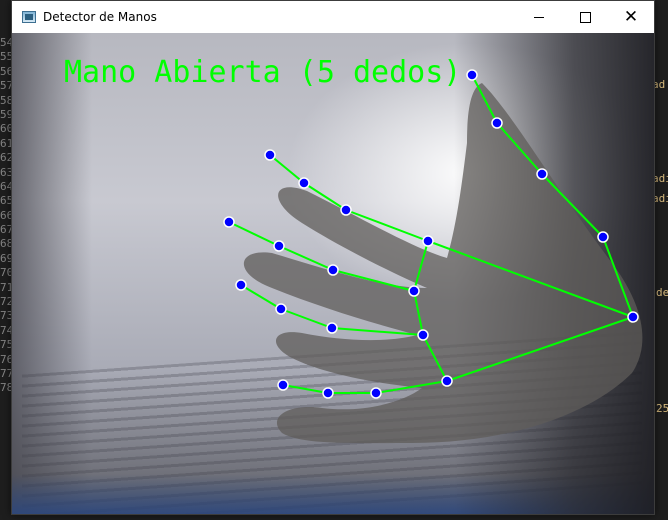 The width and height of the screenshot is (668, 520). What do you see at coordinates (29, 17) in the screenshot?
I see `window-app-icon` at bounding box center [29, 17].